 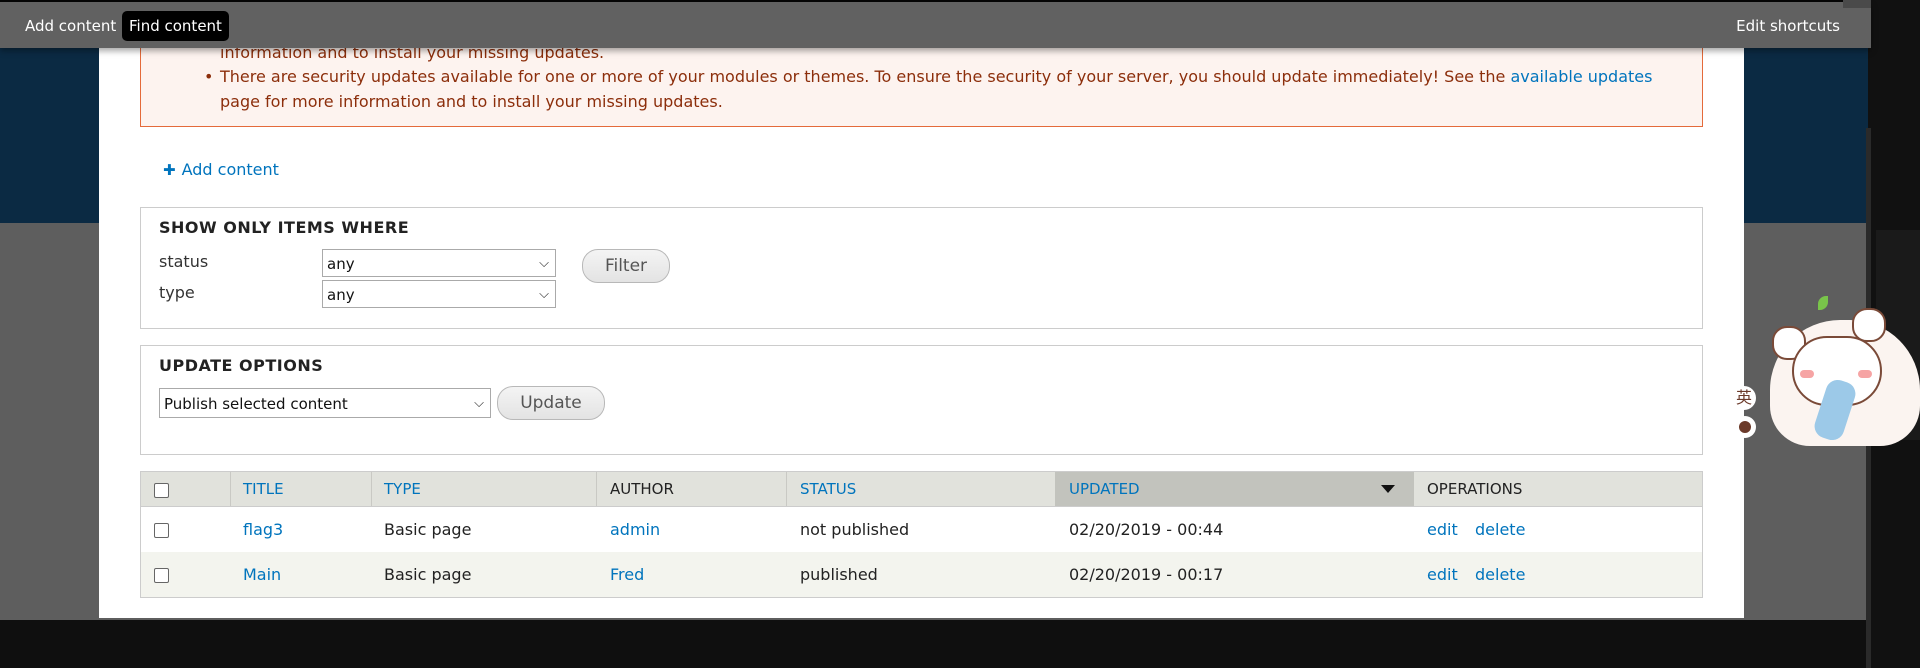 I want to click on status-select: any ⌵, so click(x=439, y=263).